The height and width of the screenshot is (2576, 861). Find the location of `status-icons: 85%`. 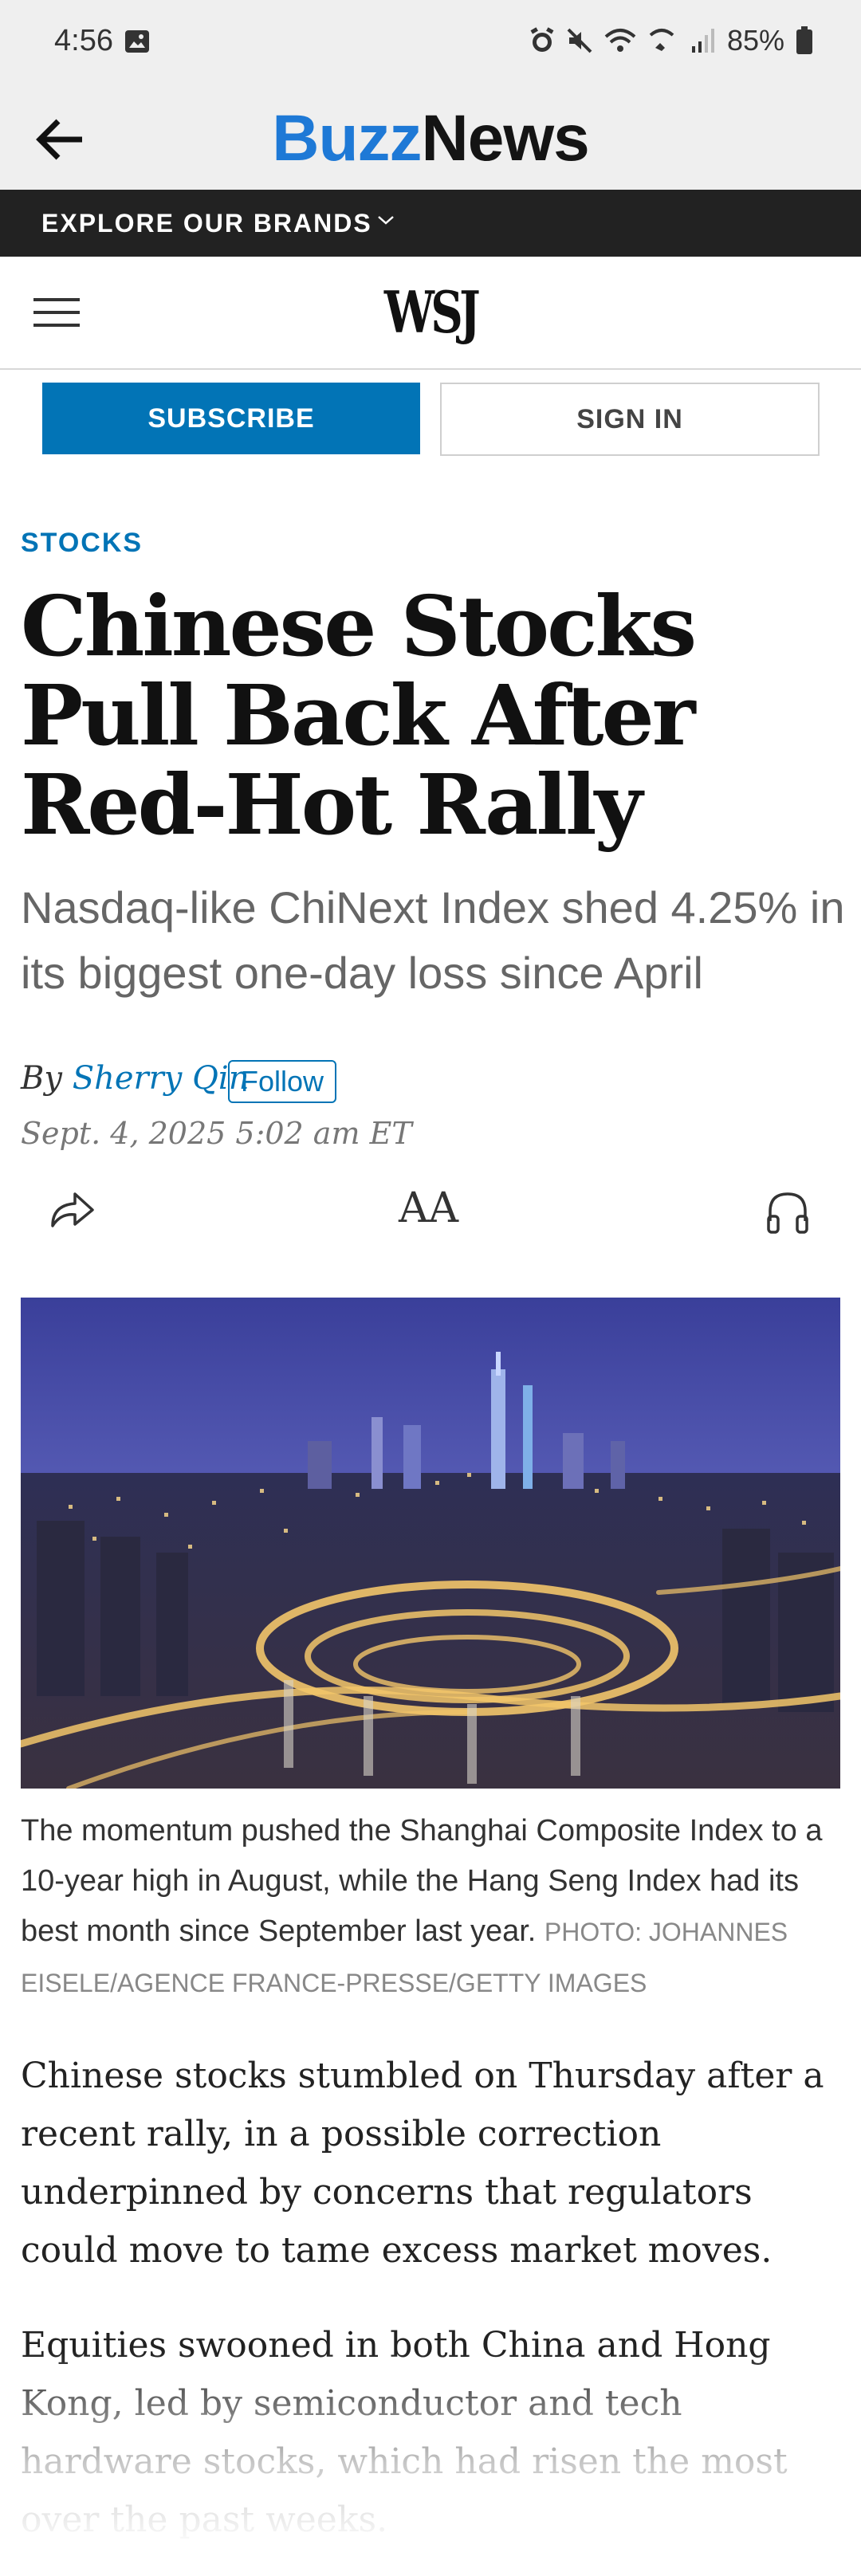

status-icons: 85% is located at coordinates (671, 40).